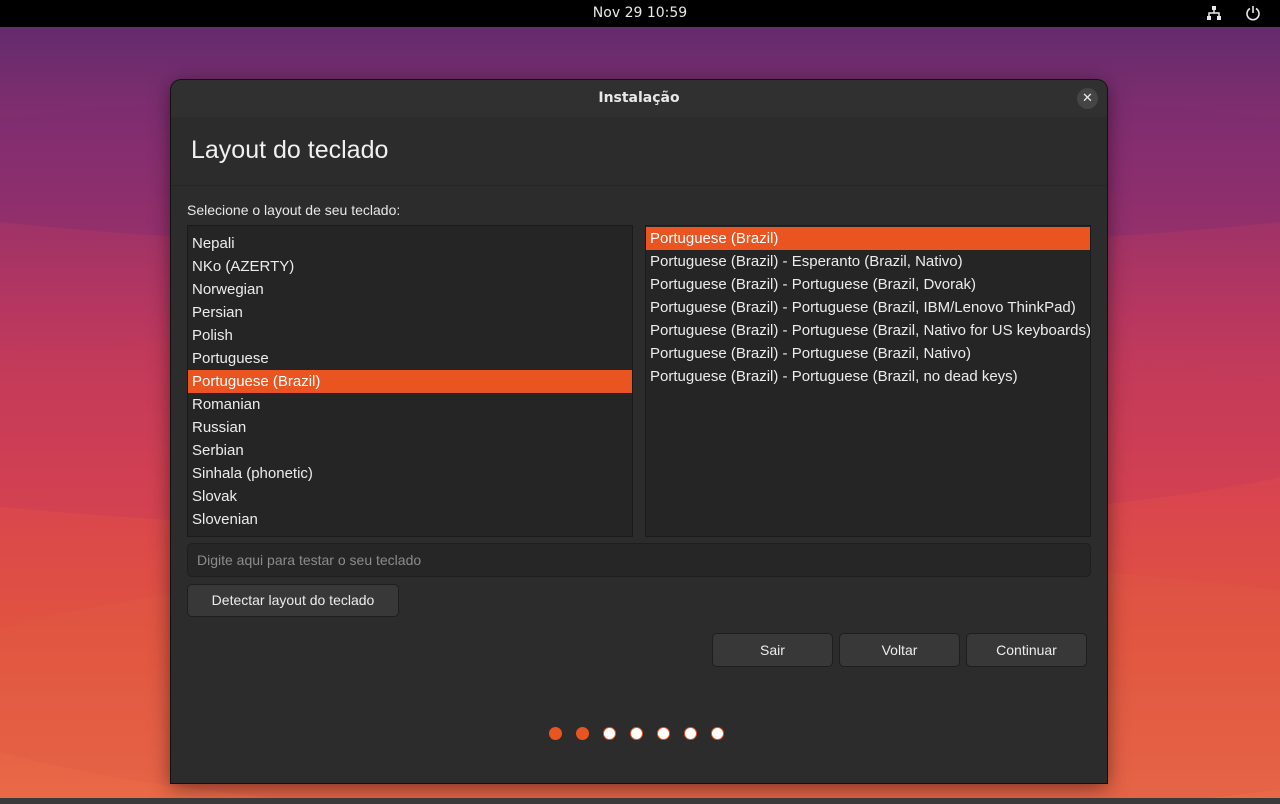 The height and width of the screenshot is (804, 1280). I want to click on top-bar: Nov 29 10:59, so click(640, 13).